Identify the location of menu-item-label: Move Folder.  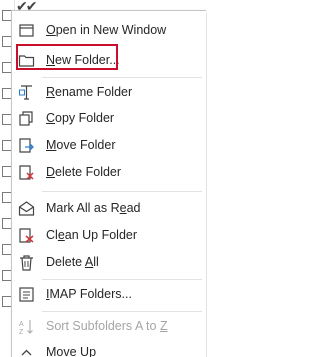
(81, 145).